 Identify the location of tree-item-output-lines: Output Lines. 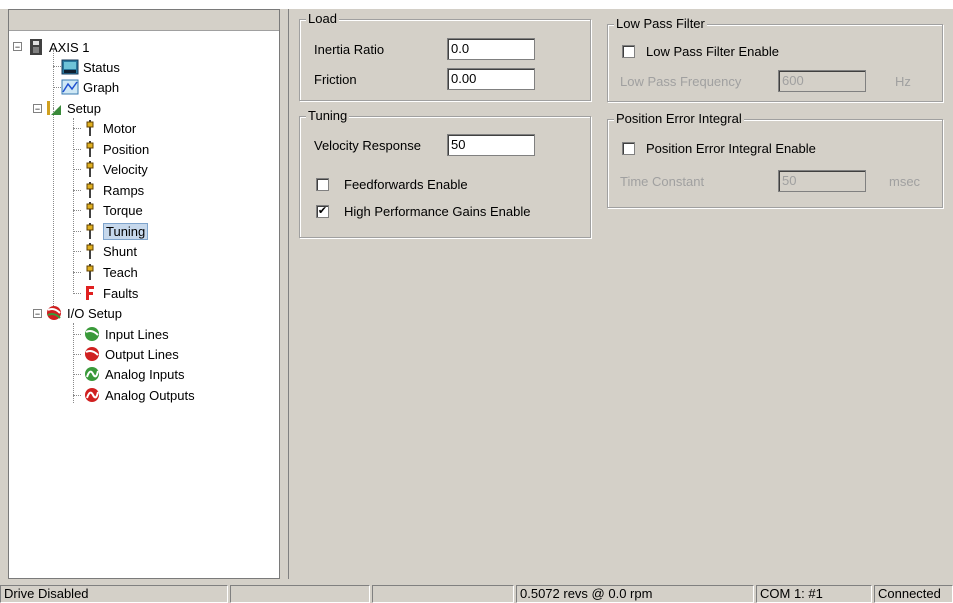
(131, 354).